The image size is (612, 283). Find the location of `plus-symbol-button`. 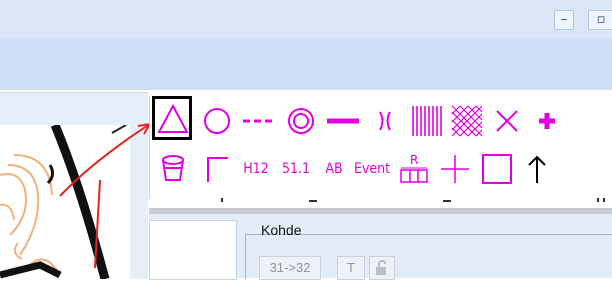

plus-symbol-button is located at coordinates (546, 120).